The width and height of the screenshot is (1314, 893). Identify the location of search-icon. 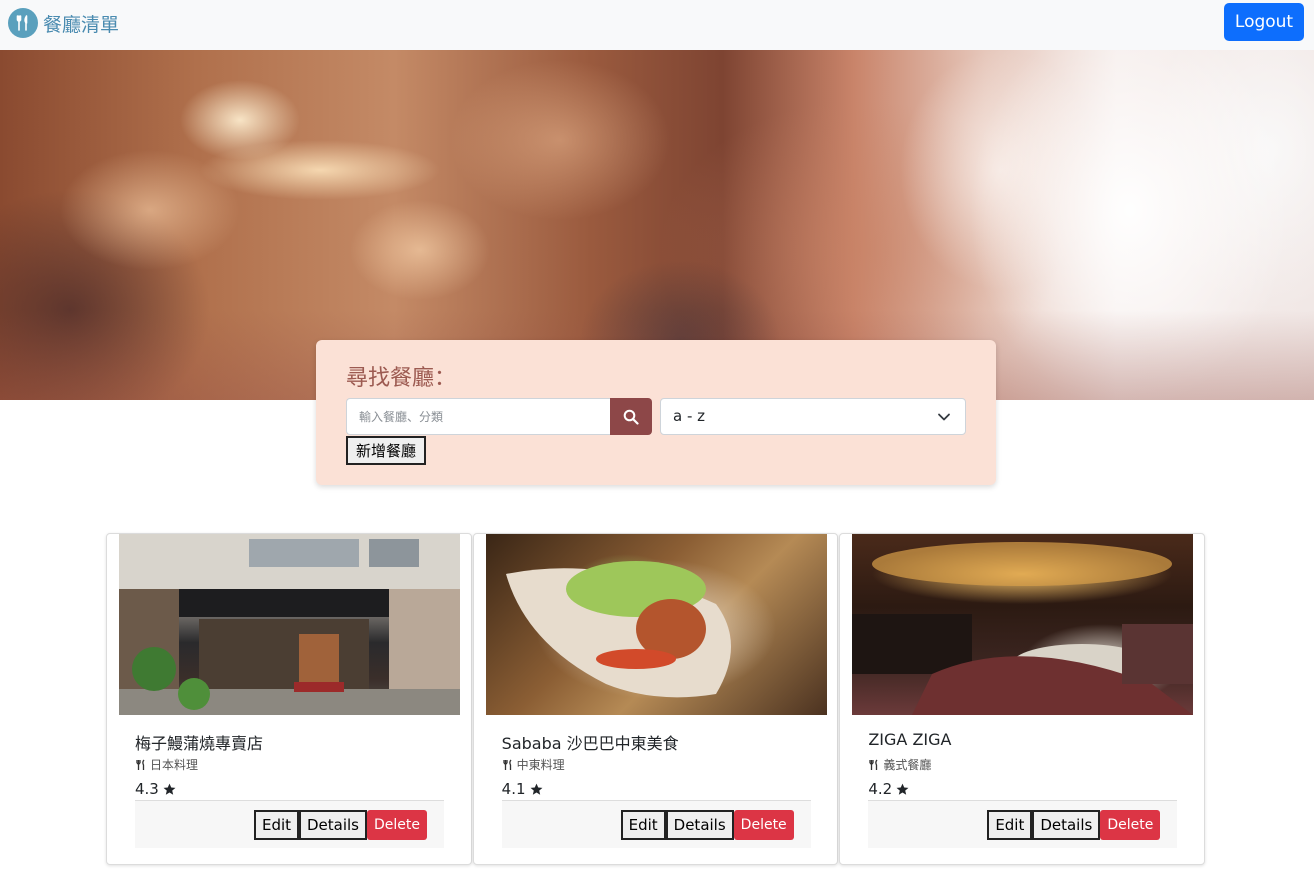
(631, 417).